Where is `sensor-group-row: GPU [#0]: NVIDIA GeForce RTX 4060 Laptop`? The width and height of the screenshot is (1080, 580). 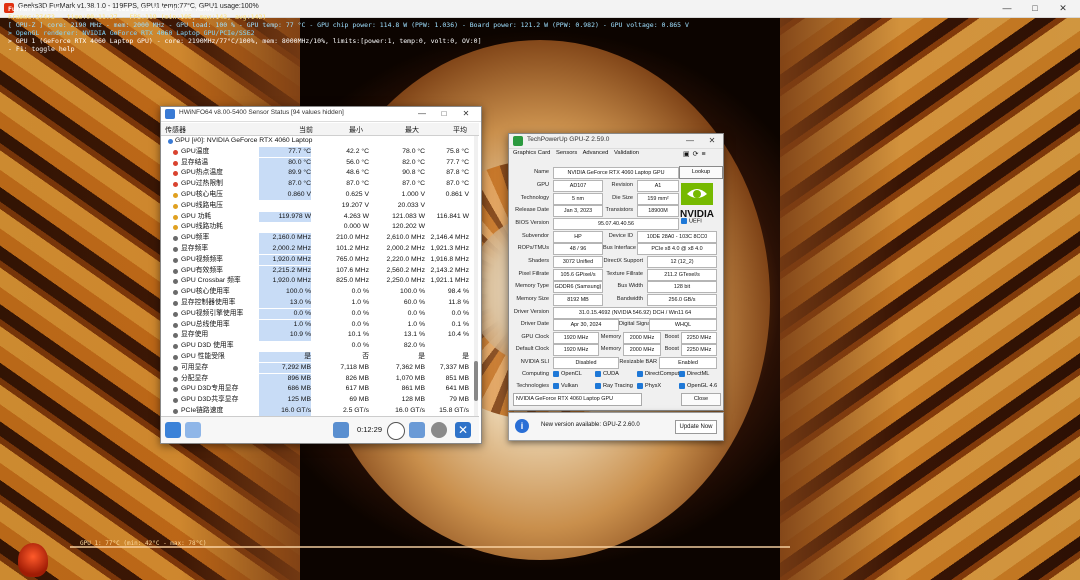
sensor-group-row: GPU [#0]: NVIDIA GeForce RTX 4060 Laptop is located at coordinates (317, 141).